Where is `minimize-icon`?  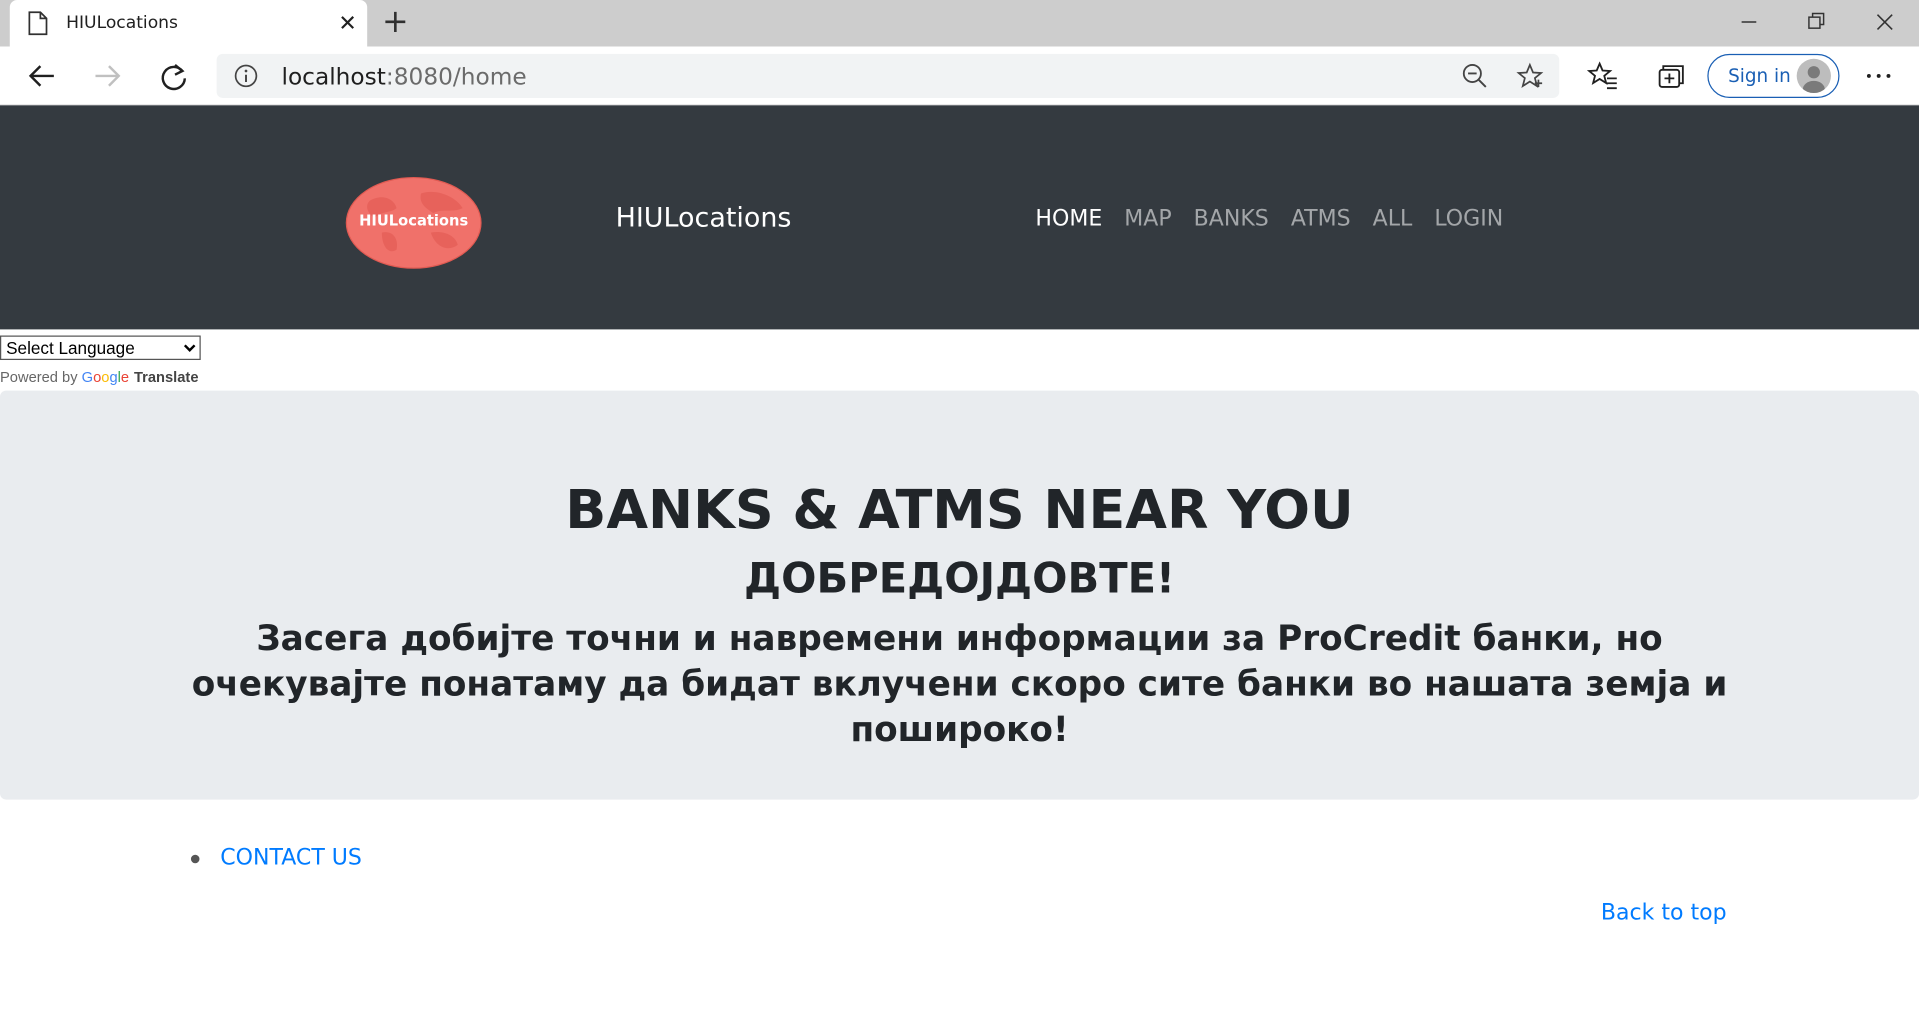 minimize-icon is located at coordinates (1749, 22).